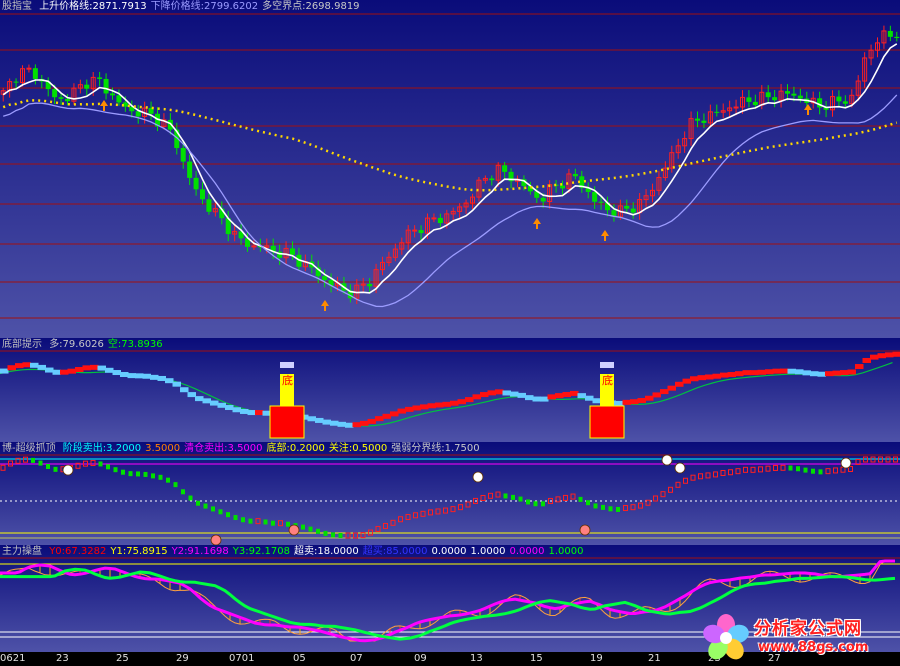 This screenshot has width=900, height=666. I want to click on x-tick-label: 09, so click(420, 658).